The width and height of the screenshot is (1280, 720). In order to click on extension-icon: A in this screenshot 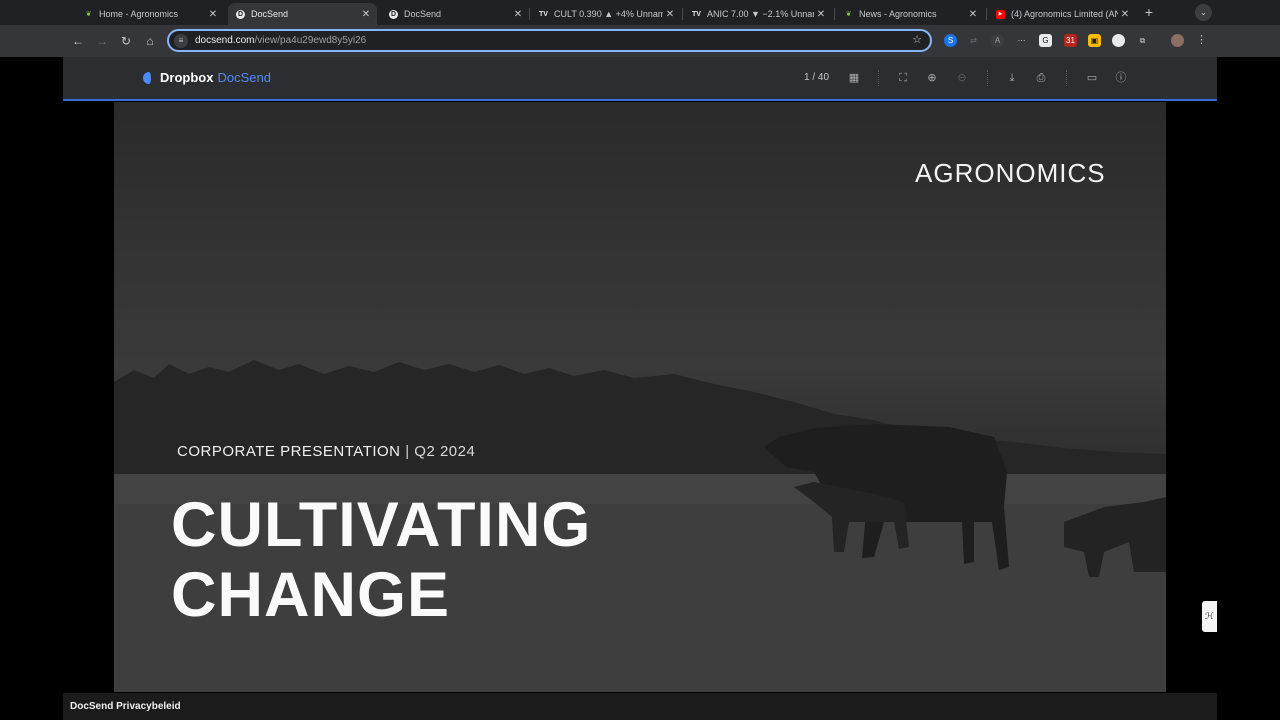, I will do `click(997, 40)`.